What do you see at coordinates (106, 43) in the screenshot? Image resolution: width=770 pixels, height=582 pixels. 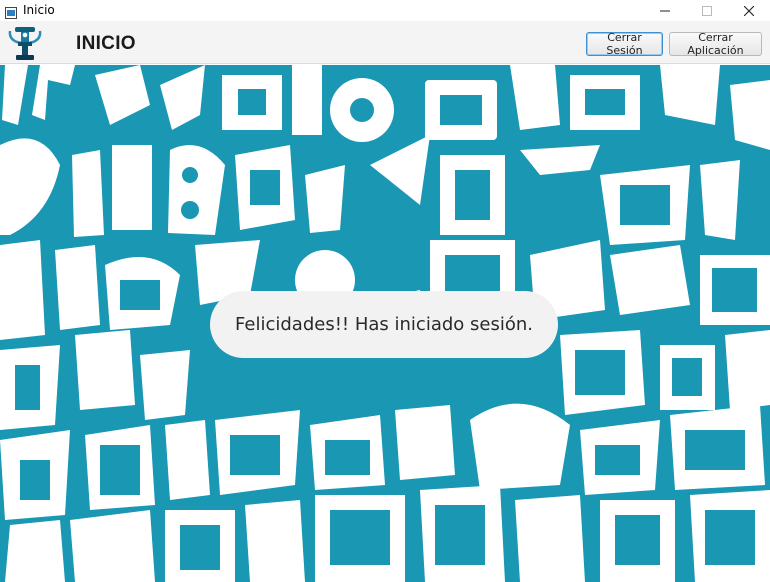 I see `page-title: INICIO` at bounding box center [106, 43].